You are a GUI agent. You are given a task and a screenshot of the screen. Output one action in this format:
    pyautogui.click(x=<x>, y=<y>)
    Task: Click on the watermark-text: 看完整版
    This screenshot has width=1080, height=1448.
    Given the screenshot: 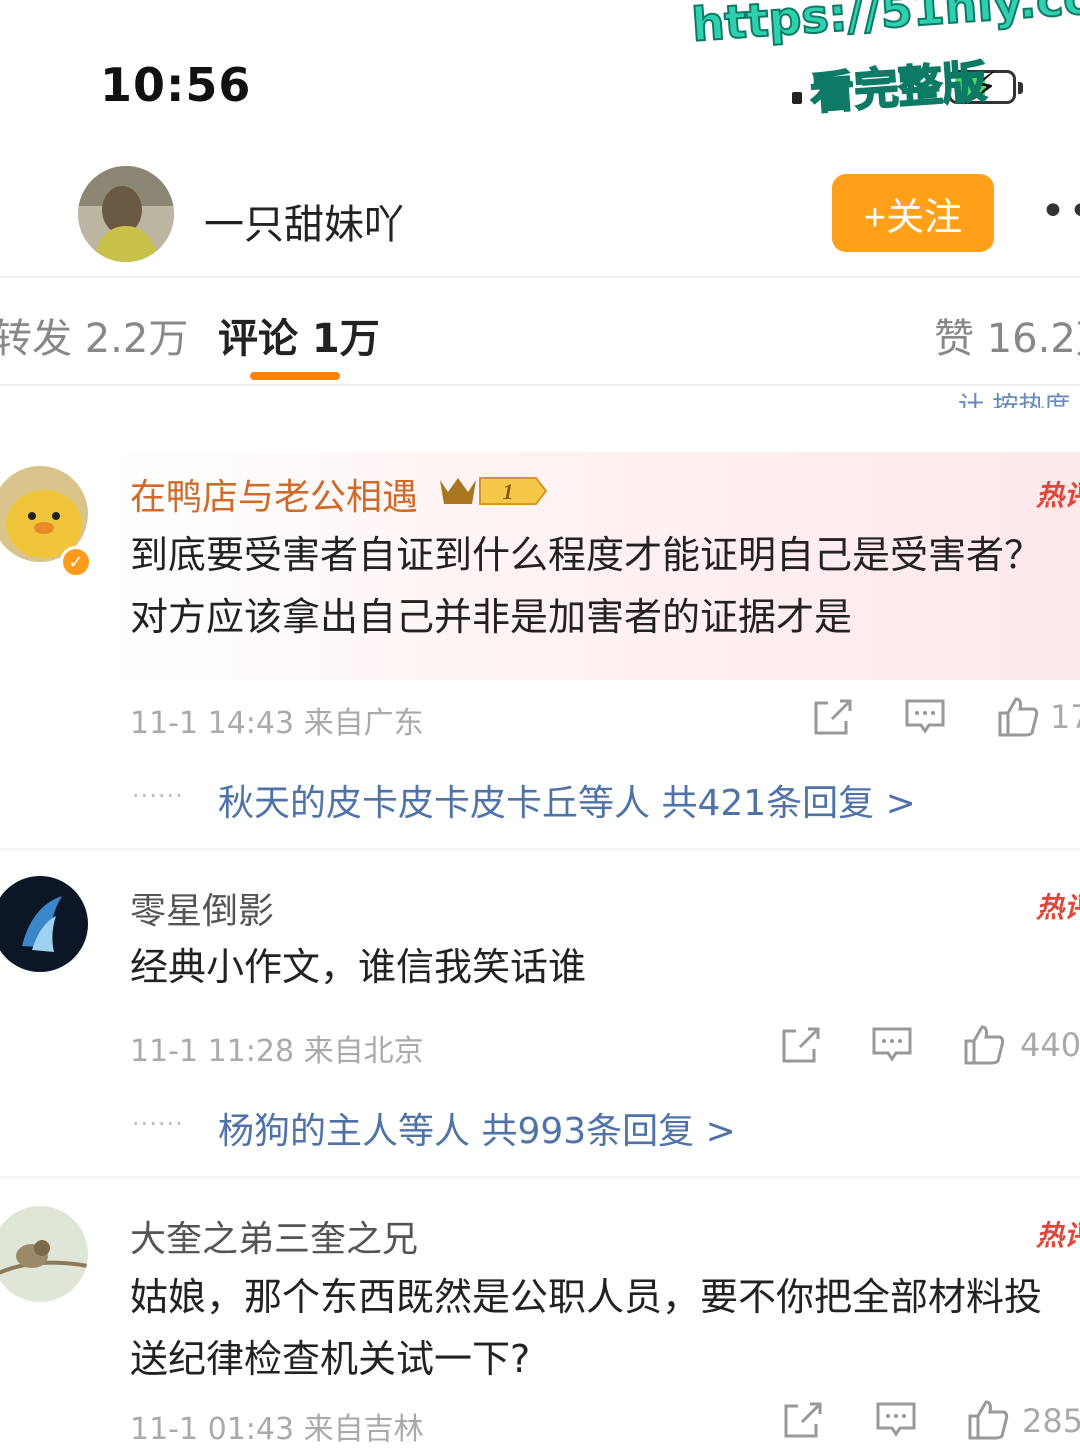 What is the action you would take?
    pyautogui.click(x=898, y=88)
    